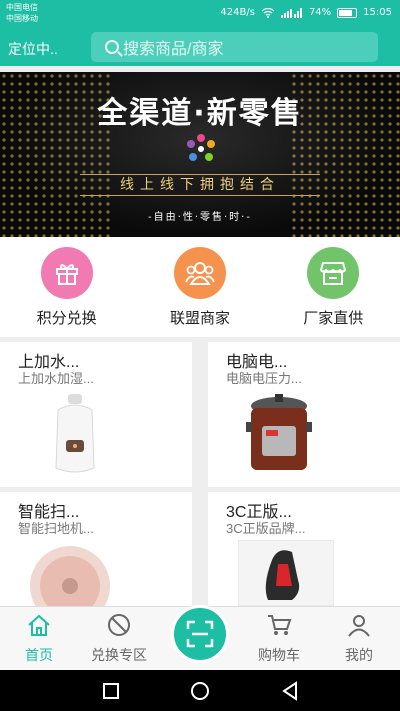 The image size is (400, 711). What do you see at coordinates (22, 13) in the screenshot?
I see `carrier-info: 中国电信 中国移动` at bounding box center [22, 13].